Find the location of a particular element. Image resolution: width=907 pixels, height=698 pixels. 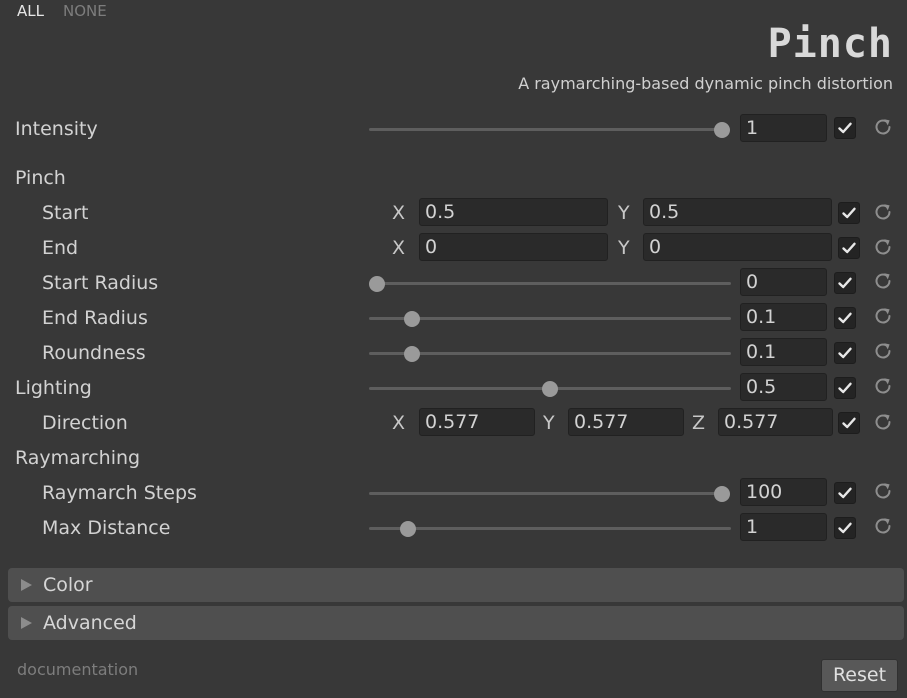

roundness-override-checkbox is located at coordinates (845, 353).